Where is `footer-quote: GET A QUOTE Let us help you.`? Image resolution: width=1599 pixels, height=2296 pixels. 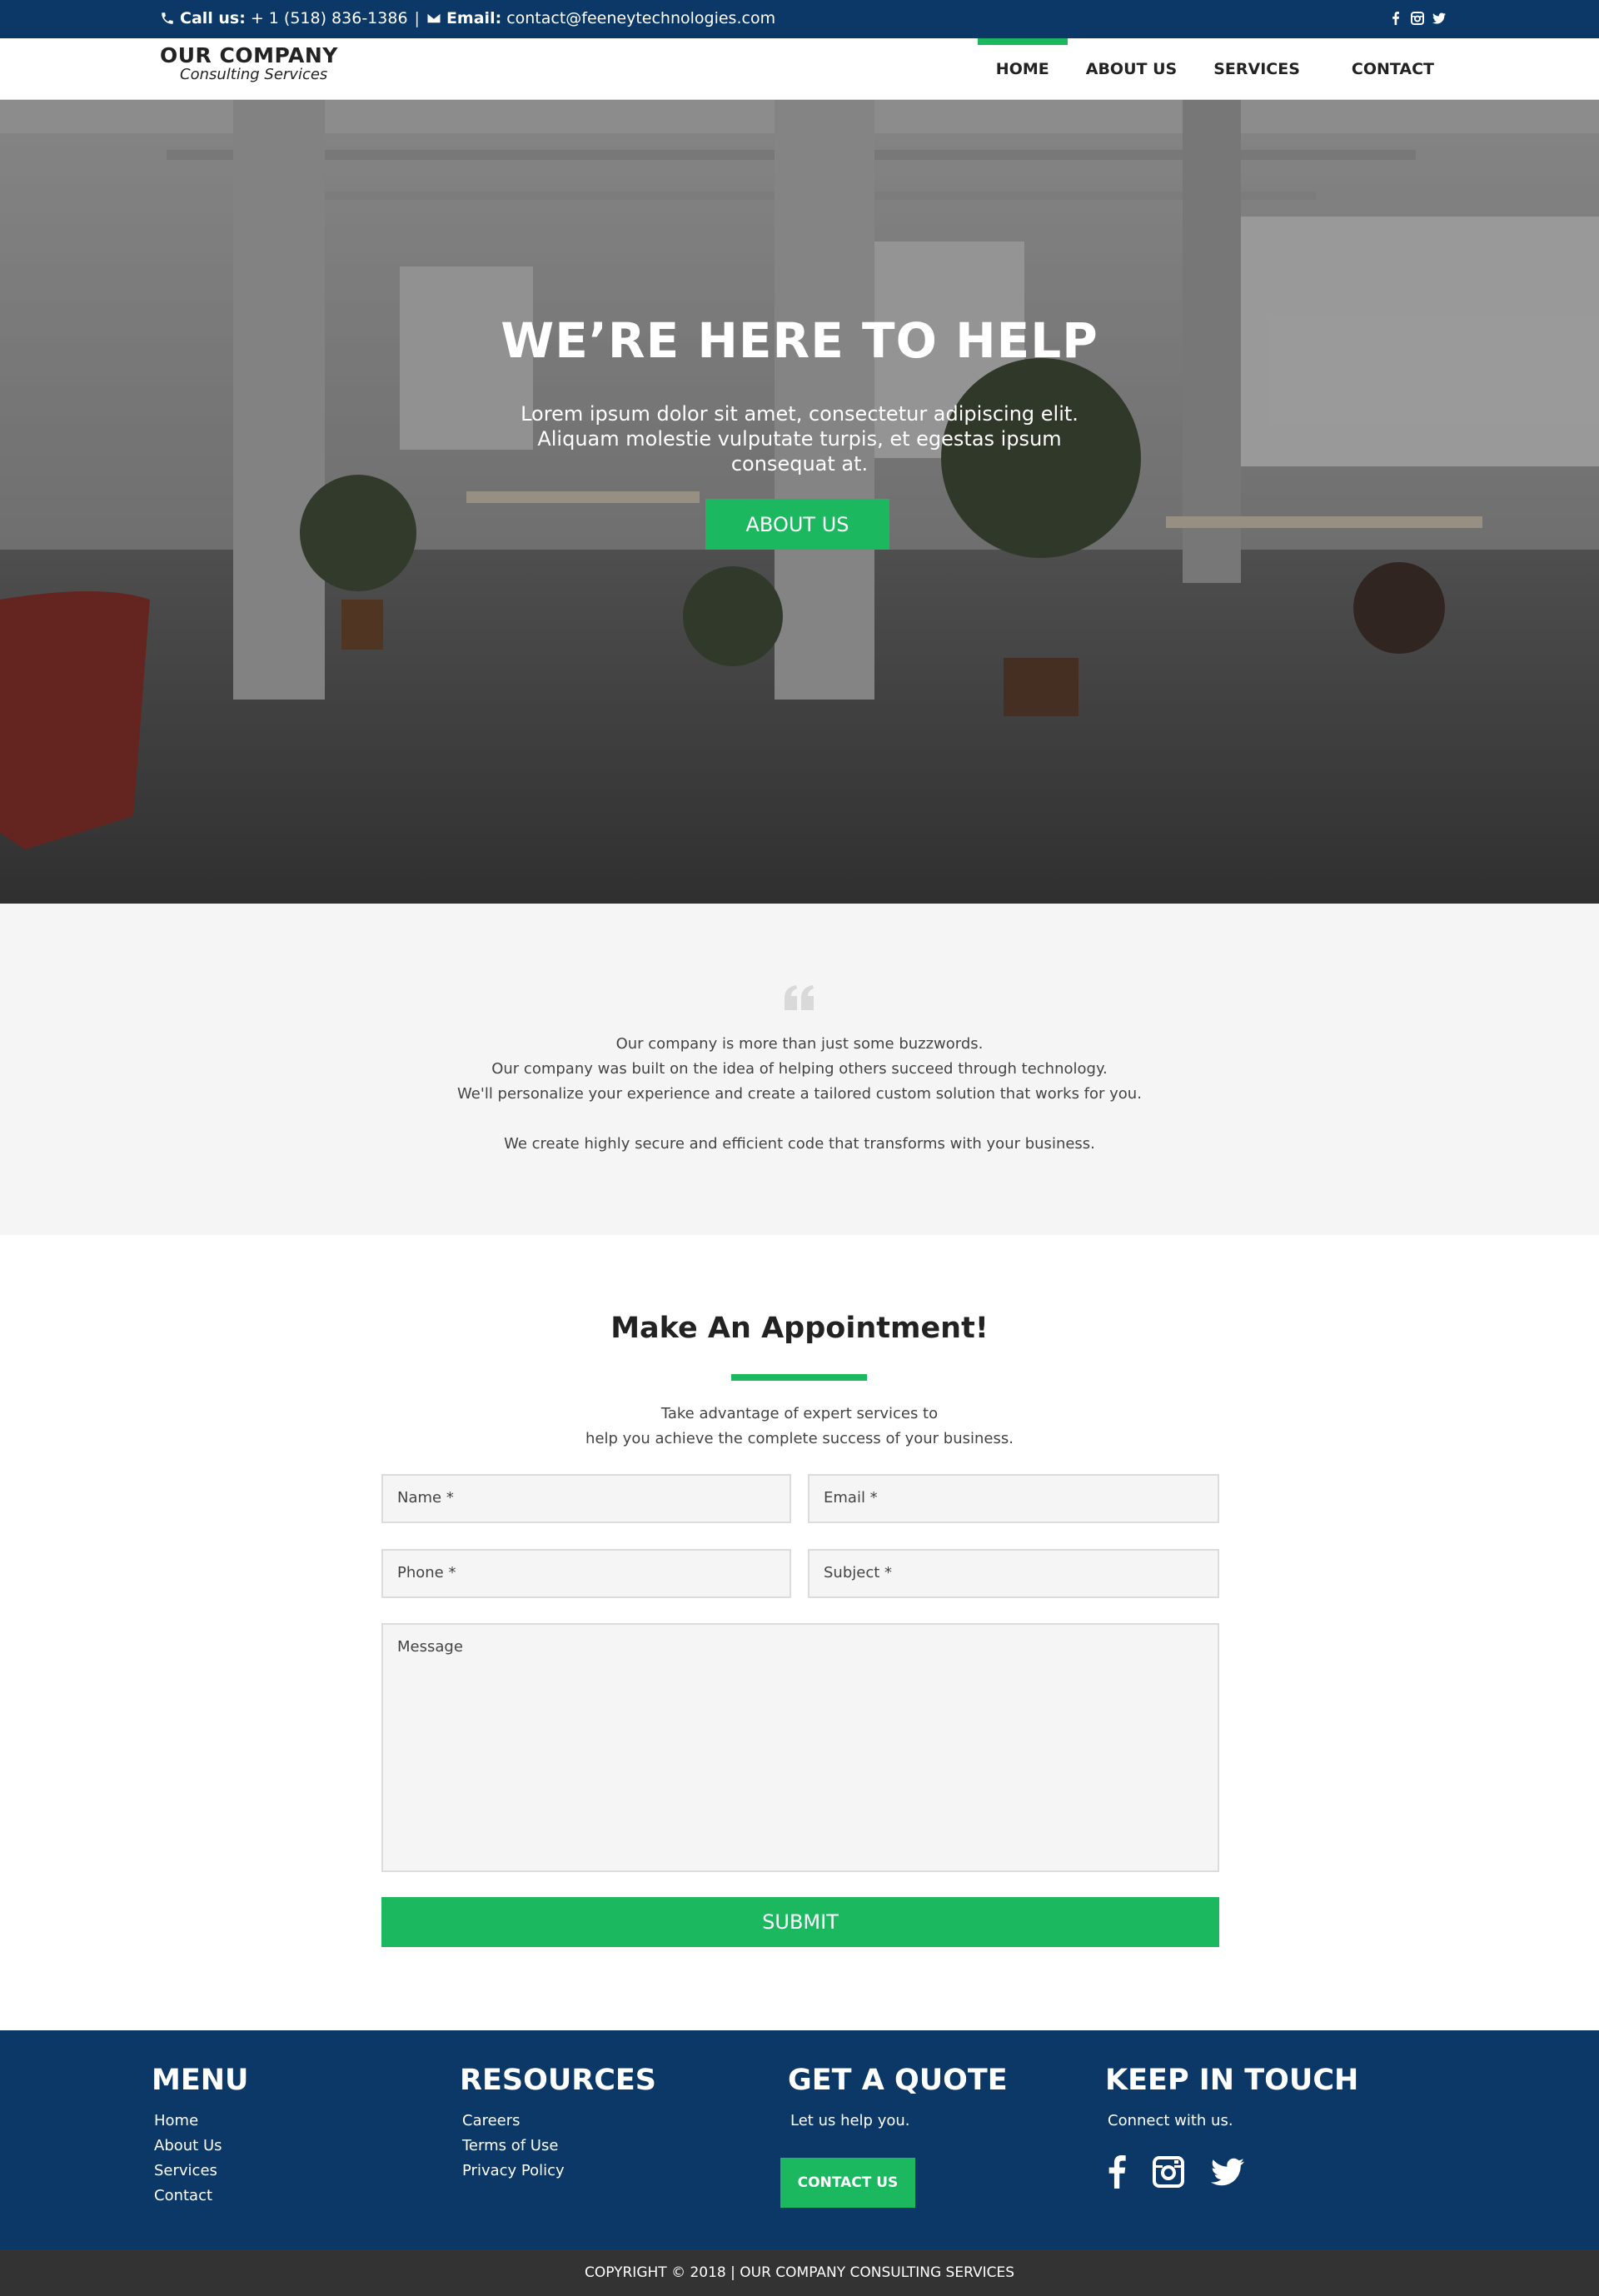 footer-quote: GET A QUOTE Let us help you. is located at coordinates (898, 2099).